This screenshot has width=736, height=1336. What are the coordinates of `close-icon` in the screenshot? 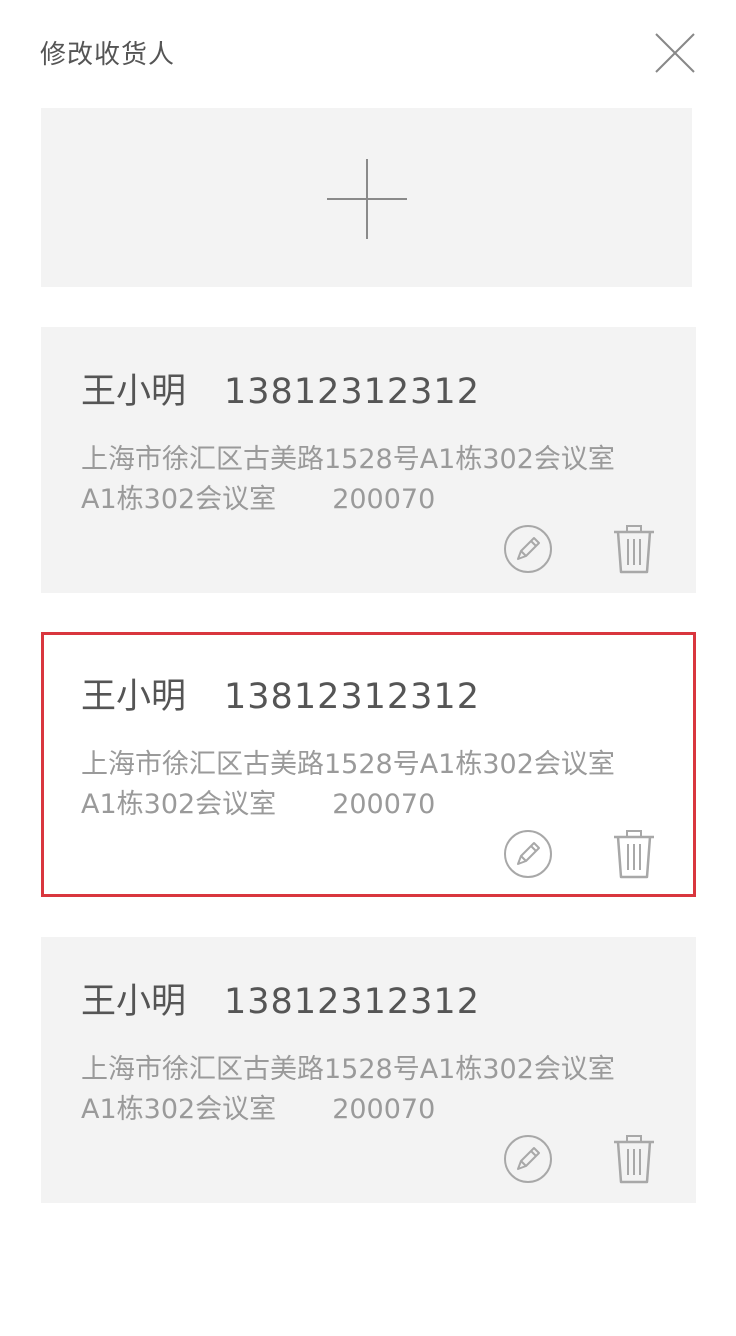 It's located at (675, 53).